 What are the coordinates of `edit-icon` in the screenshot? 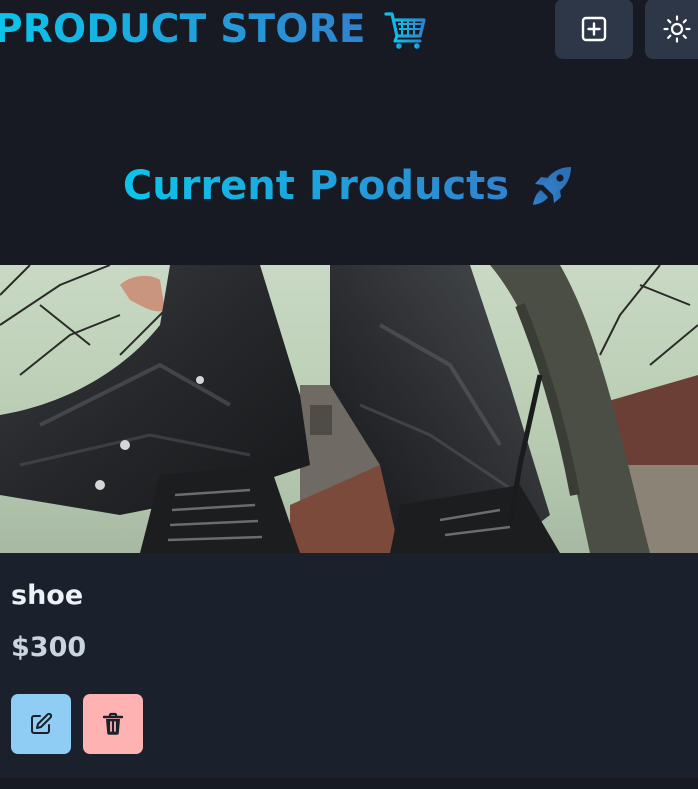 It's located at (42, 723).